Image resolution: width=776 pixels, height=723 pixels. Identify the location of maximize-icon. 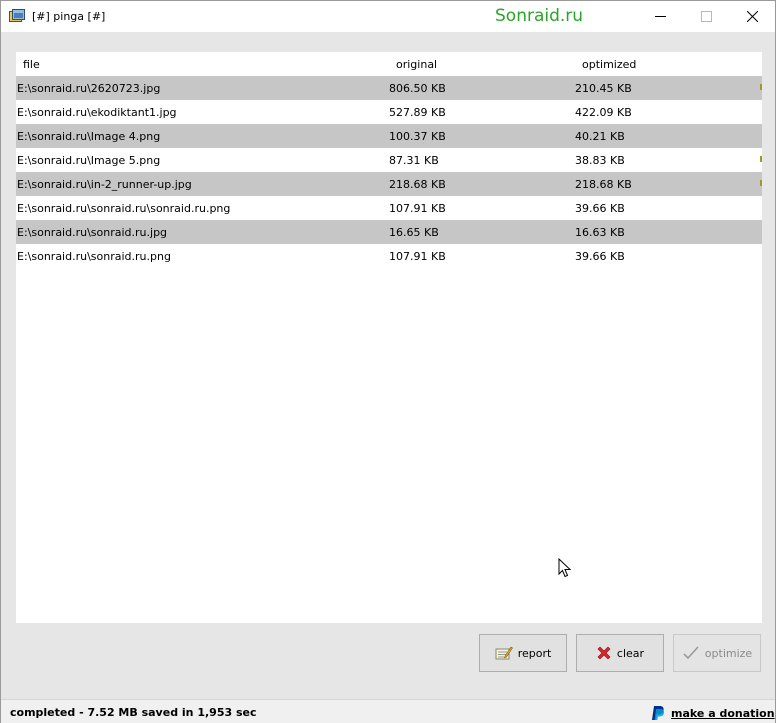
(706, 16).